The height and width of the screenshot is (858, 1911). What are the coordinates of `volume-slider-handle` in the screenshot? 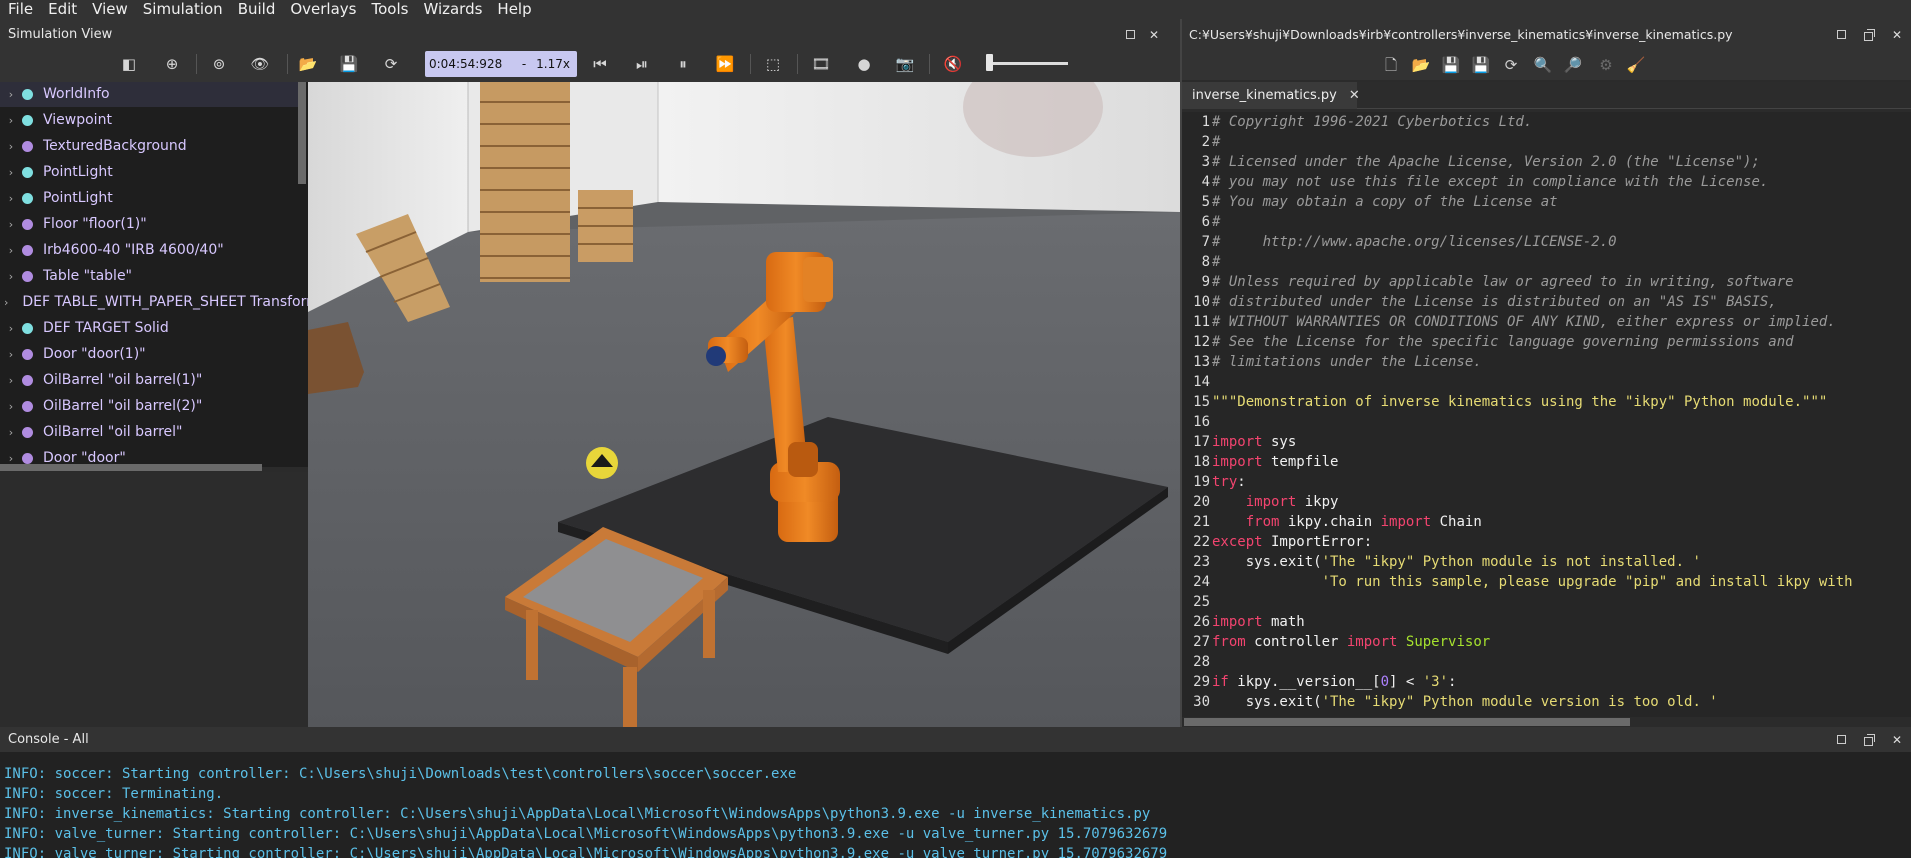 It's located at (989, 62).